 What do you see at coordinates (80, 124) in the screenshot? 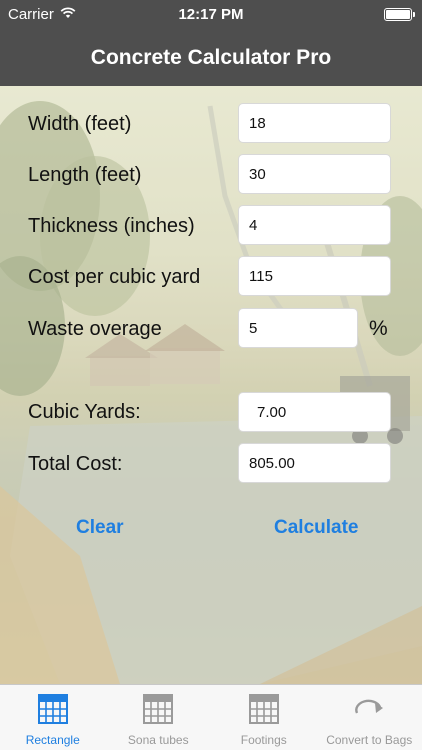
I see `width-label: Width (feet)` at bounding box center [80, 124].